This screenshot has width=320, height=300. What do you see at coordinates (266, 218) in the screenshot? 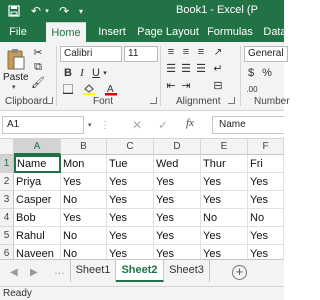
I see `cell-f4: No` at bounding box center [266, 218].